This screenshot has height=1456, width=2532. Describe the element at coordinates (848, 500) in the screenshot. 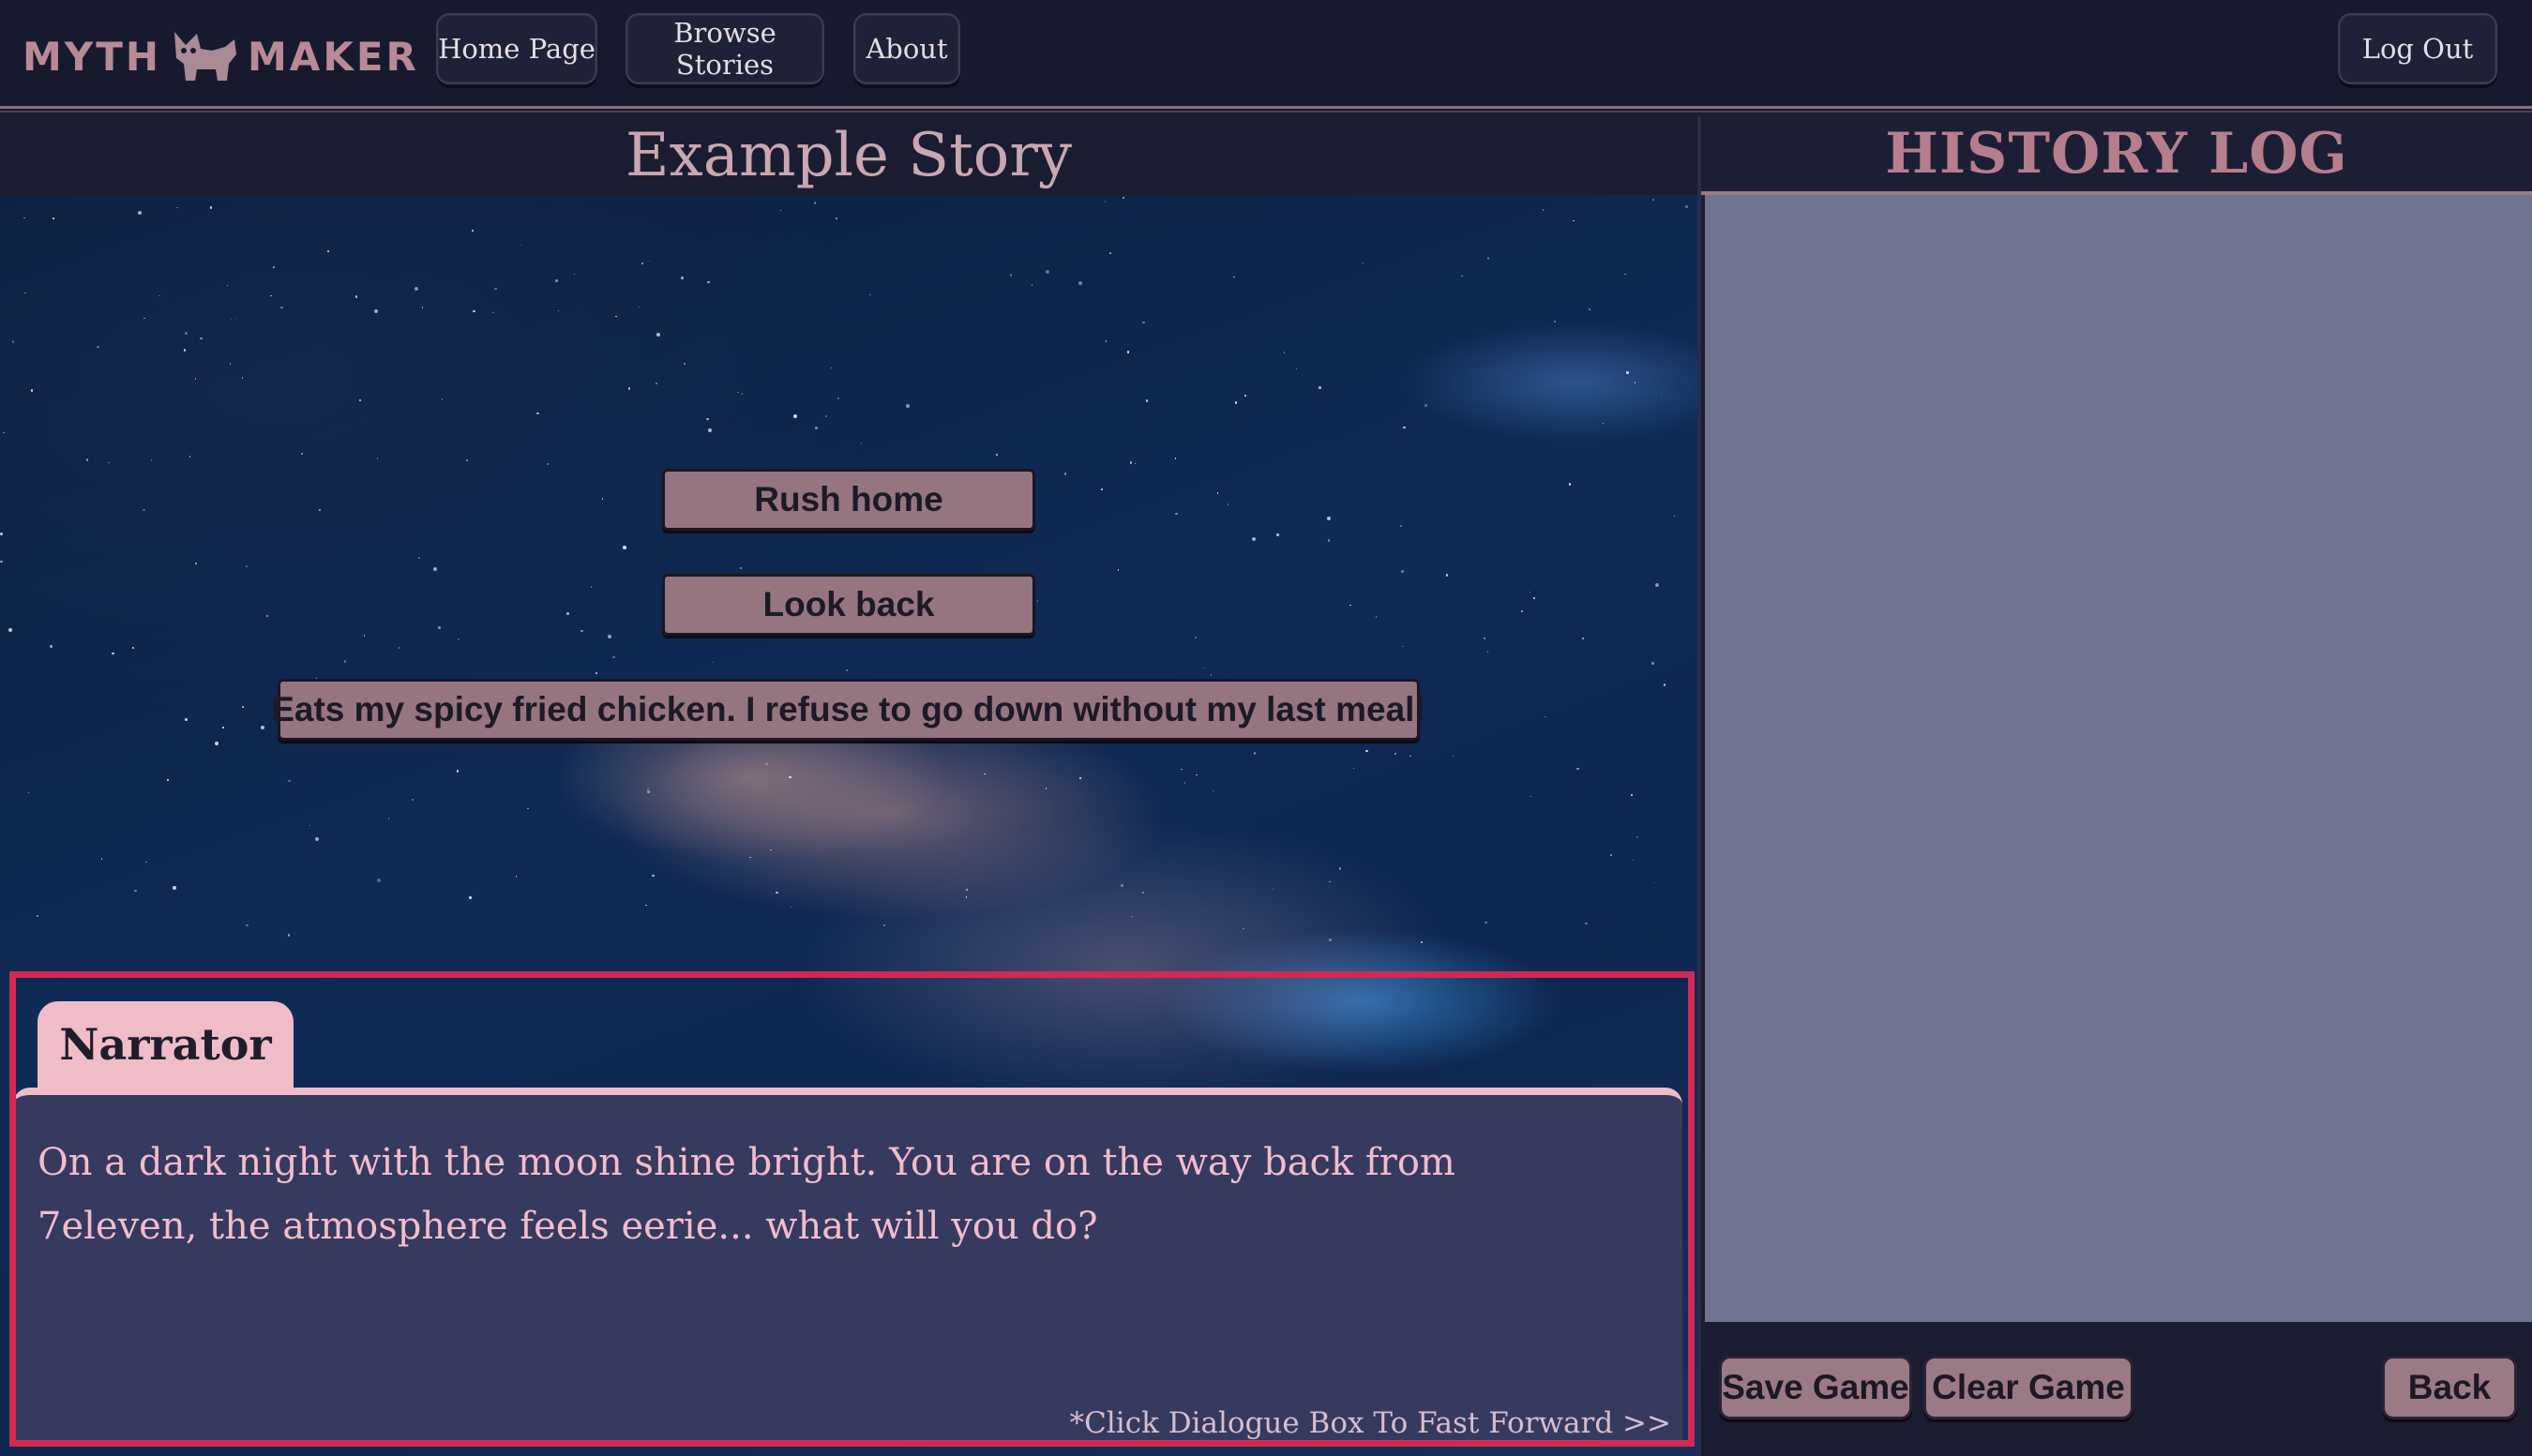

I see `choice-rush-home: Rush home` at that location.